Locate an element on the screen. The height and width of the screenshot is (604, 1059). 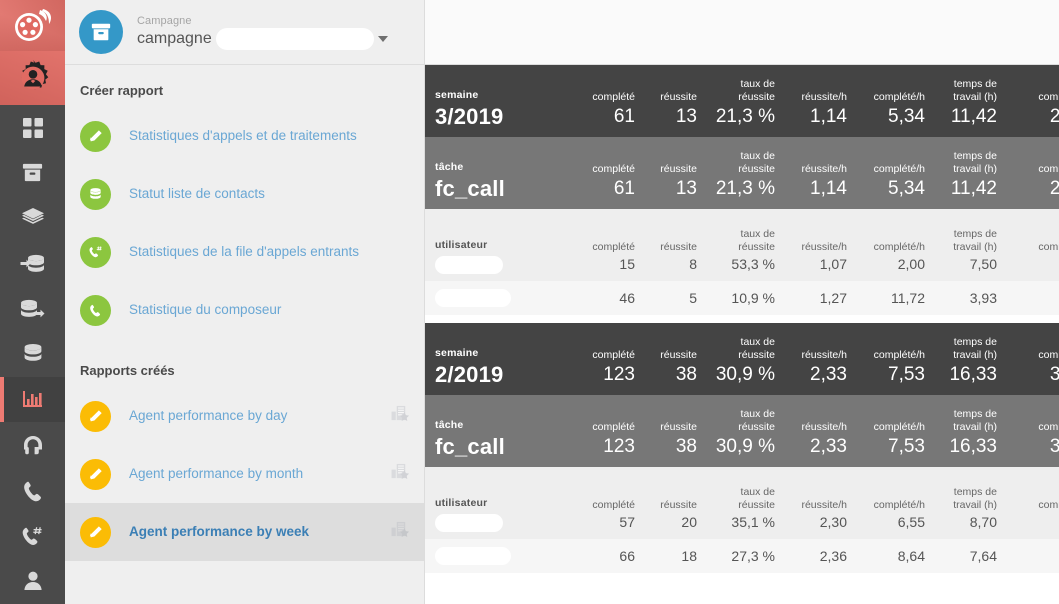
user-gear-icon is located at coordinates (34, 74).